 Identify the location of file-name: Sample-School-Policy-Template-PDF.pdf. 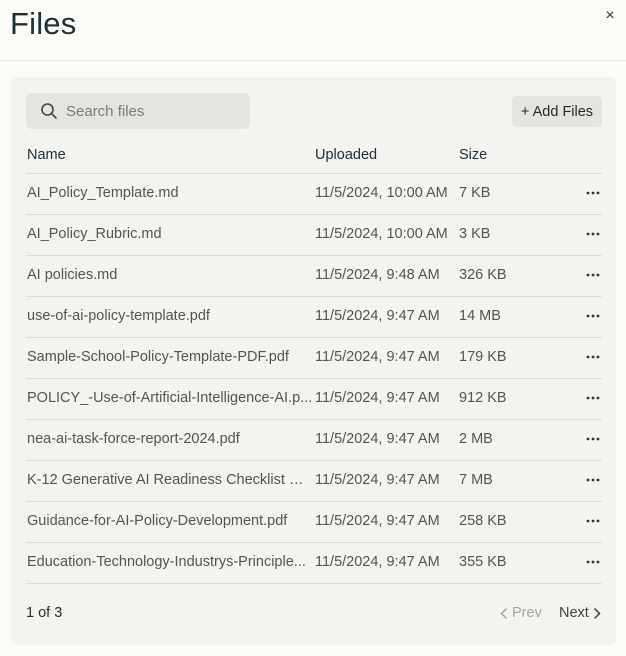
(170, 357).